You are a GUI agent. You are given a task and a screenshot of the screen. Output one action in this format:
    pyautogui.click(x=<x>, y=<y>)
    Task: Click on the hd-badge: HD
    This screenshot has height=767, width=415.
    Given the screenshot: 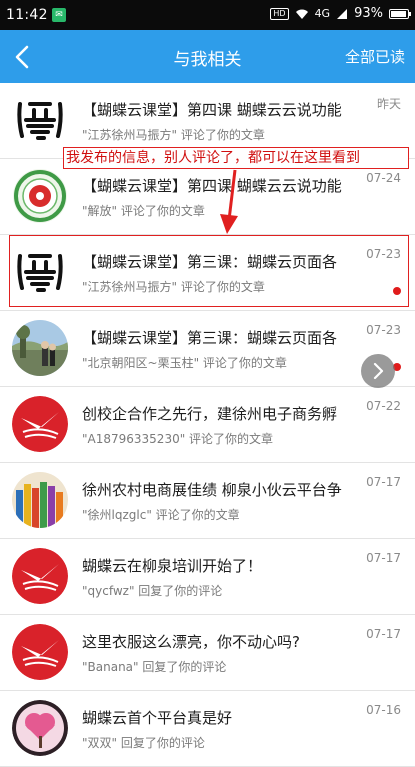 What is the action you would take?
    pyautogui.click(x=279, y=13)
    